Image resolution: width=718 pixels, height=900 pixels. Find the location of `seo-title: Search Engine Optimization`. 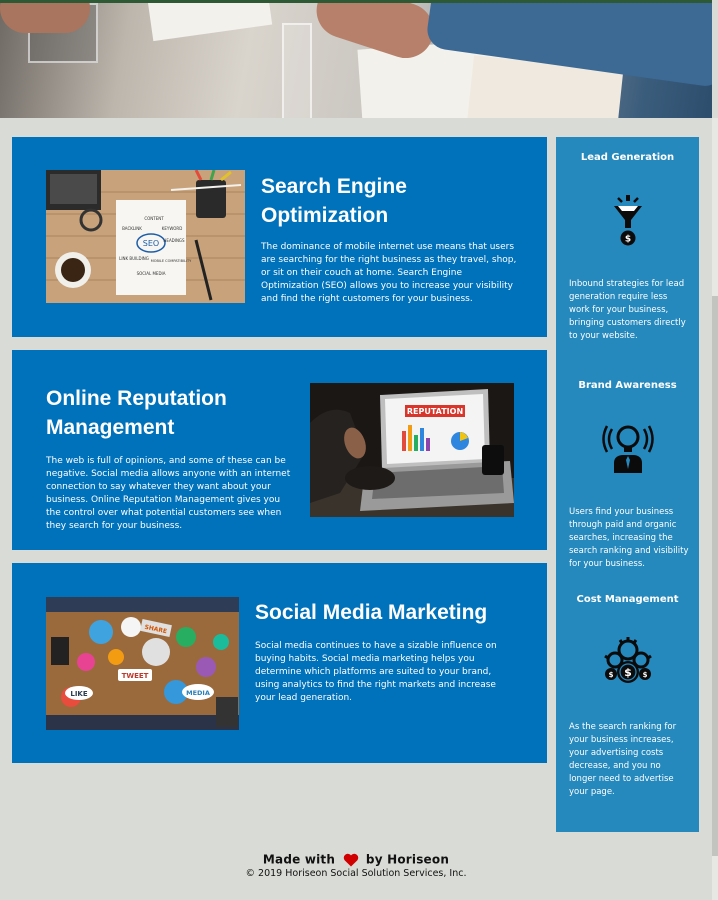

seo-title: Search Engine Optimization is located at coordinates (334, 201).